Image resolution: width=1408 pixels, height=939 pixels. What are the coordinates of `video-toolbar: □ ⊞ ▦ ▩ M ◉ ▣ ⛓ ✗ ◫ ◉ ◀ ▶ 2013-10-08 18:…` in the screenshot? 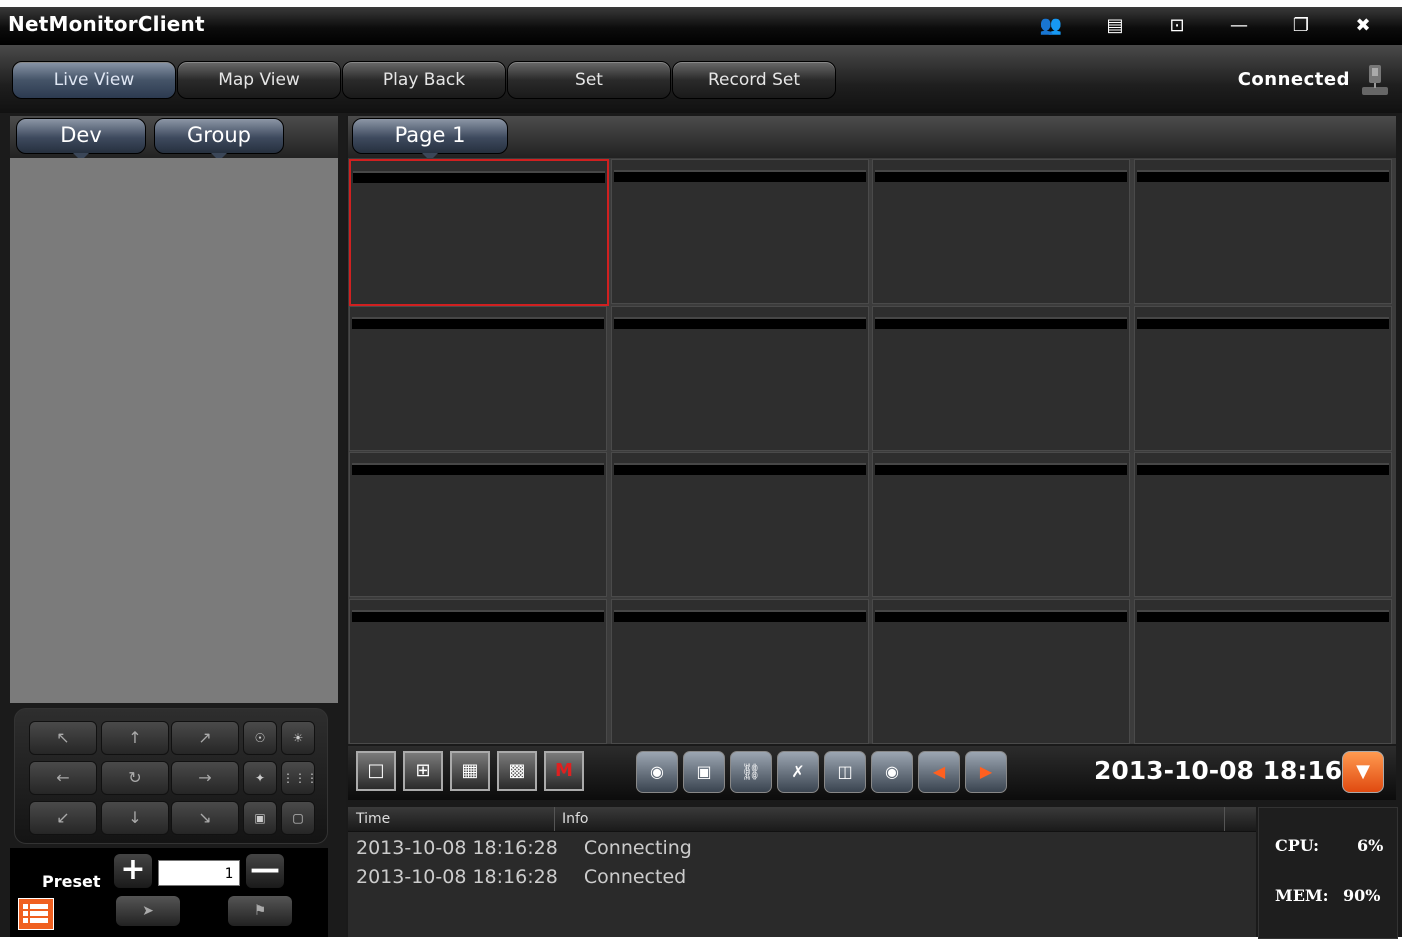 It's located at (872, 773).